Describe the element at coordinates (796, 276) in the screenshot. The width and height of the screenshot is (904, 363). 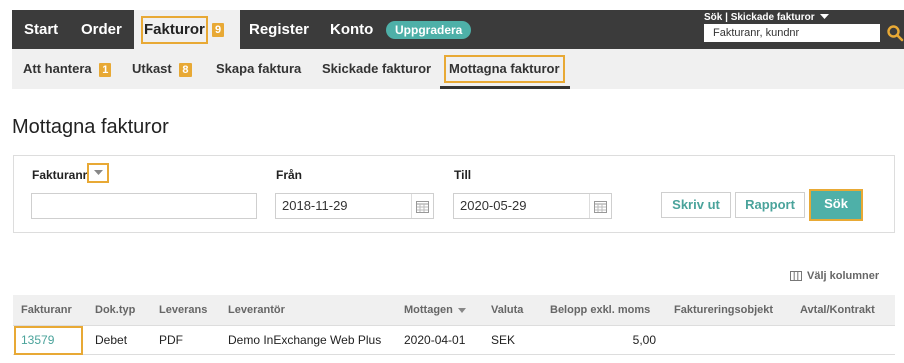
I see `columns-icon` at that location.